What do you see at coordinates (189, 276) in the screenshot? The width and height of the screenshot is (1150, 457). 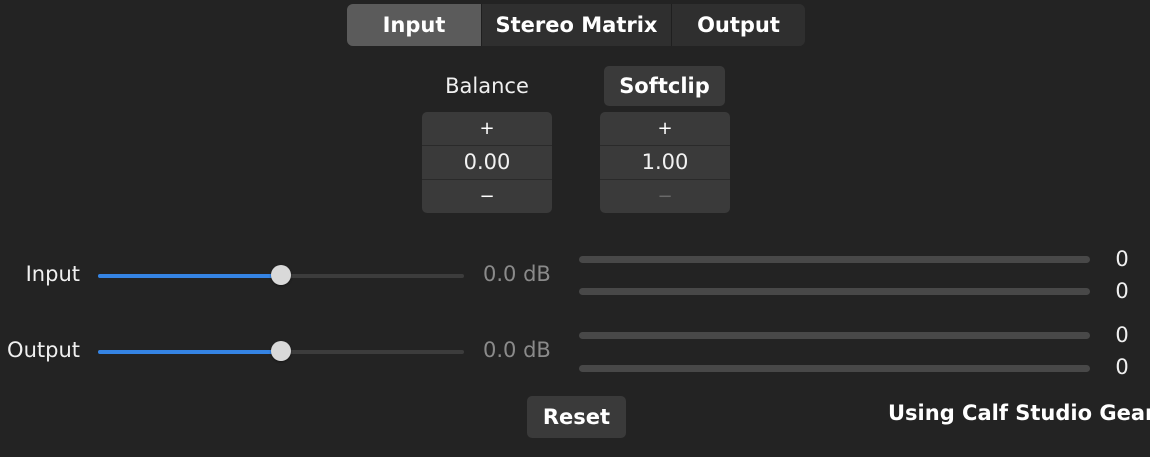 I see `input-slider-fill` at bounding box center [189, 276].